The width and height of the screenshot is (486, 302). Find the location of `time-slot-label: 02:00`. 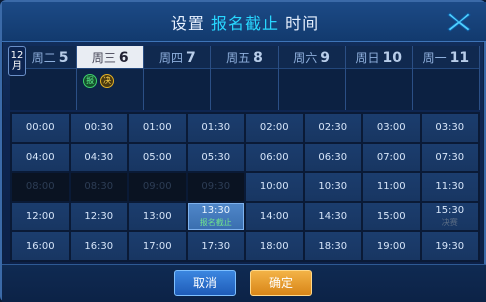

time-slot-label: 02:00 is located at coordinates (274, 128).